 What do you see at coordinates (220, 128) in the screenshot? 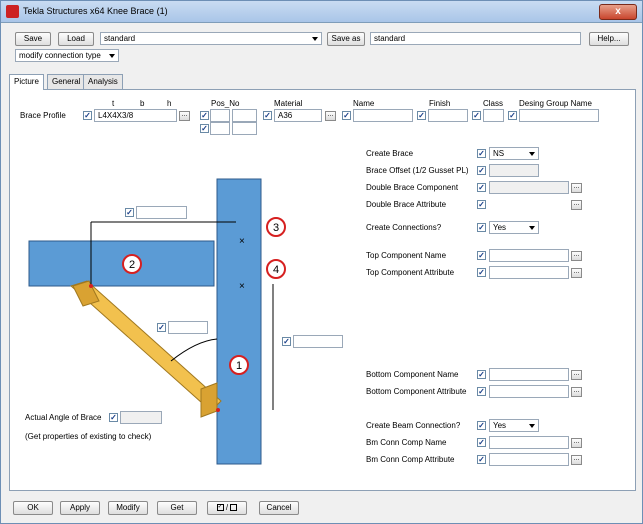
I see `assembly-prefix-input` at bounding box center [220, 128].